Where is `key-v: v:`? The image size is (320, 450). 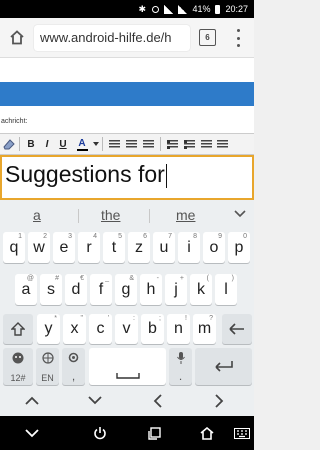
key-v: v: is located at coordinates (126, 329).